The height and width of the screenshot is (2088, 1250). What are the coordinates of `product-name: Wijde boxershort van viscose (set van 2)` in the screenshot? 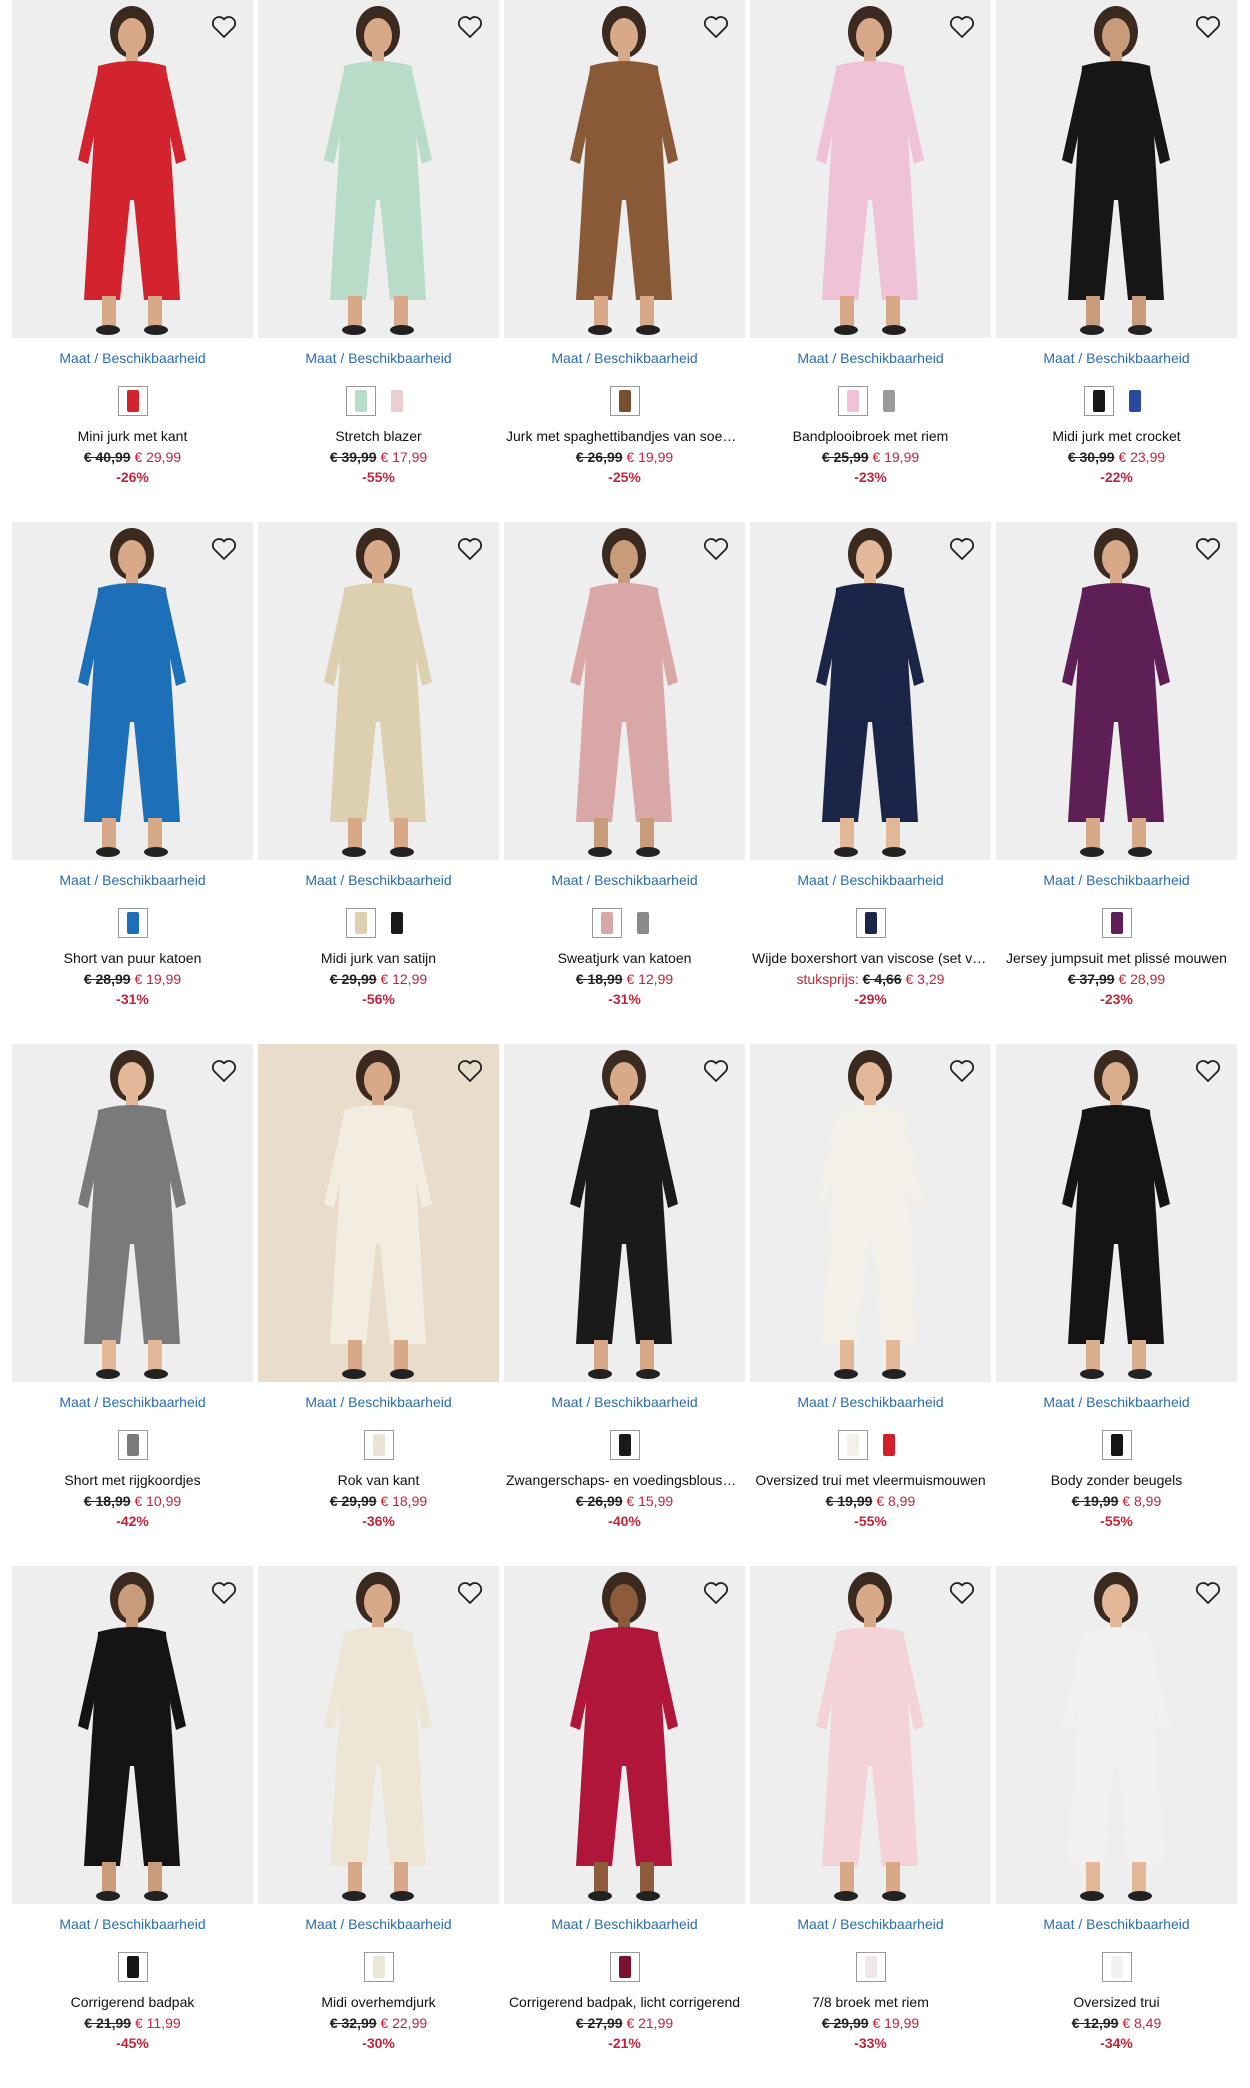 It's located at (870, 959).